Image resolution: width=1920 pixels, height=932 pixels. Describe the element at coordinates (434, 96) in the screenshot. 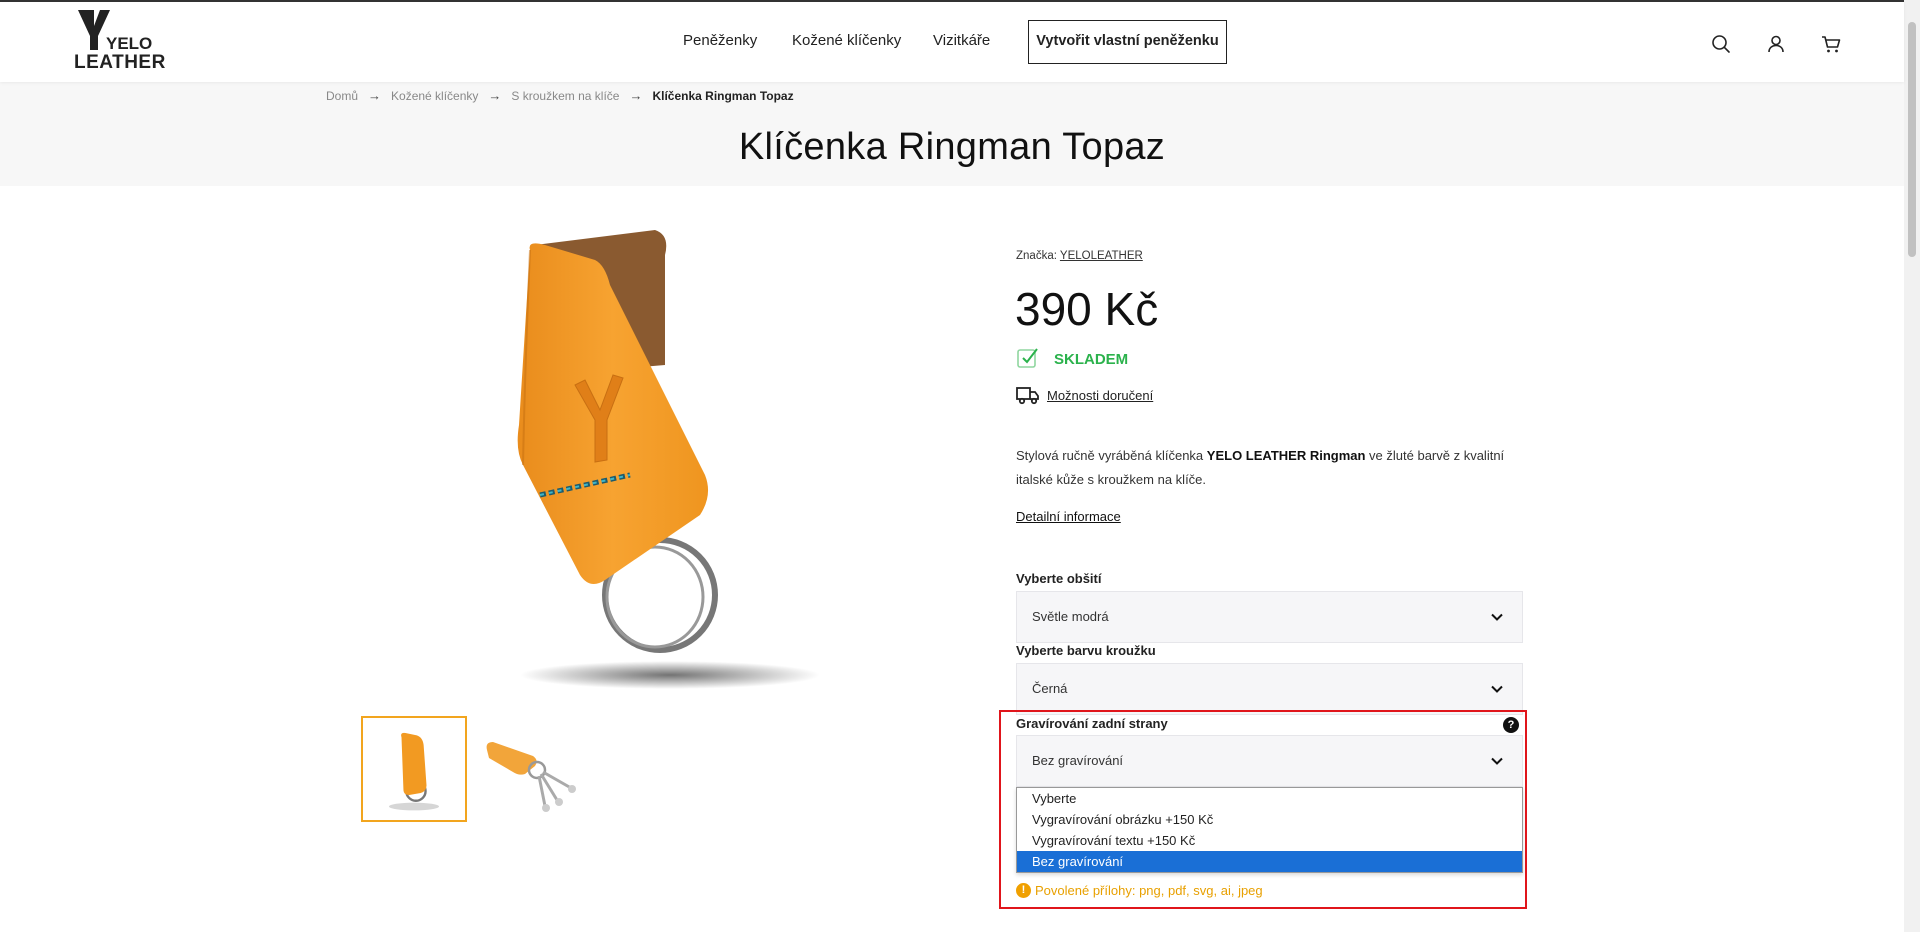

I see `breadcrumb-keychains: Kožené klíčenky` at that location.